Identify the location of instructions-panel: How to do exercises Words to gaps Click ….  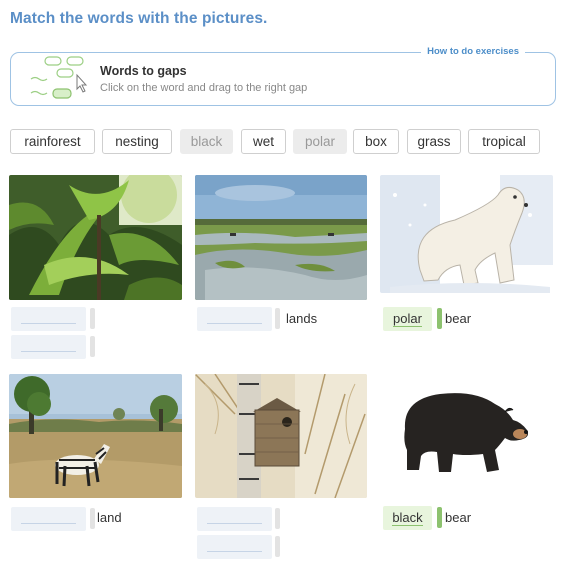
(283, 76).